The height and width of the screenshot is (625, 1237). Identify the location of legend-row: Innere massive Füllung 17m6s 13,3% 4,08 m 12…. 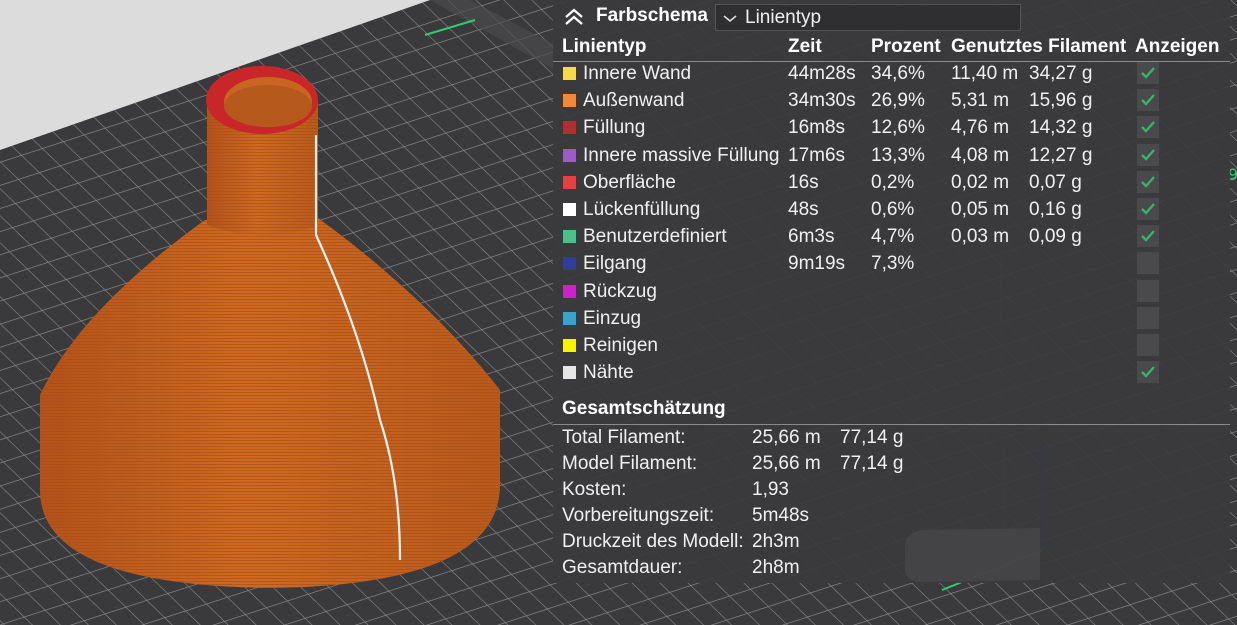
(891, 156).